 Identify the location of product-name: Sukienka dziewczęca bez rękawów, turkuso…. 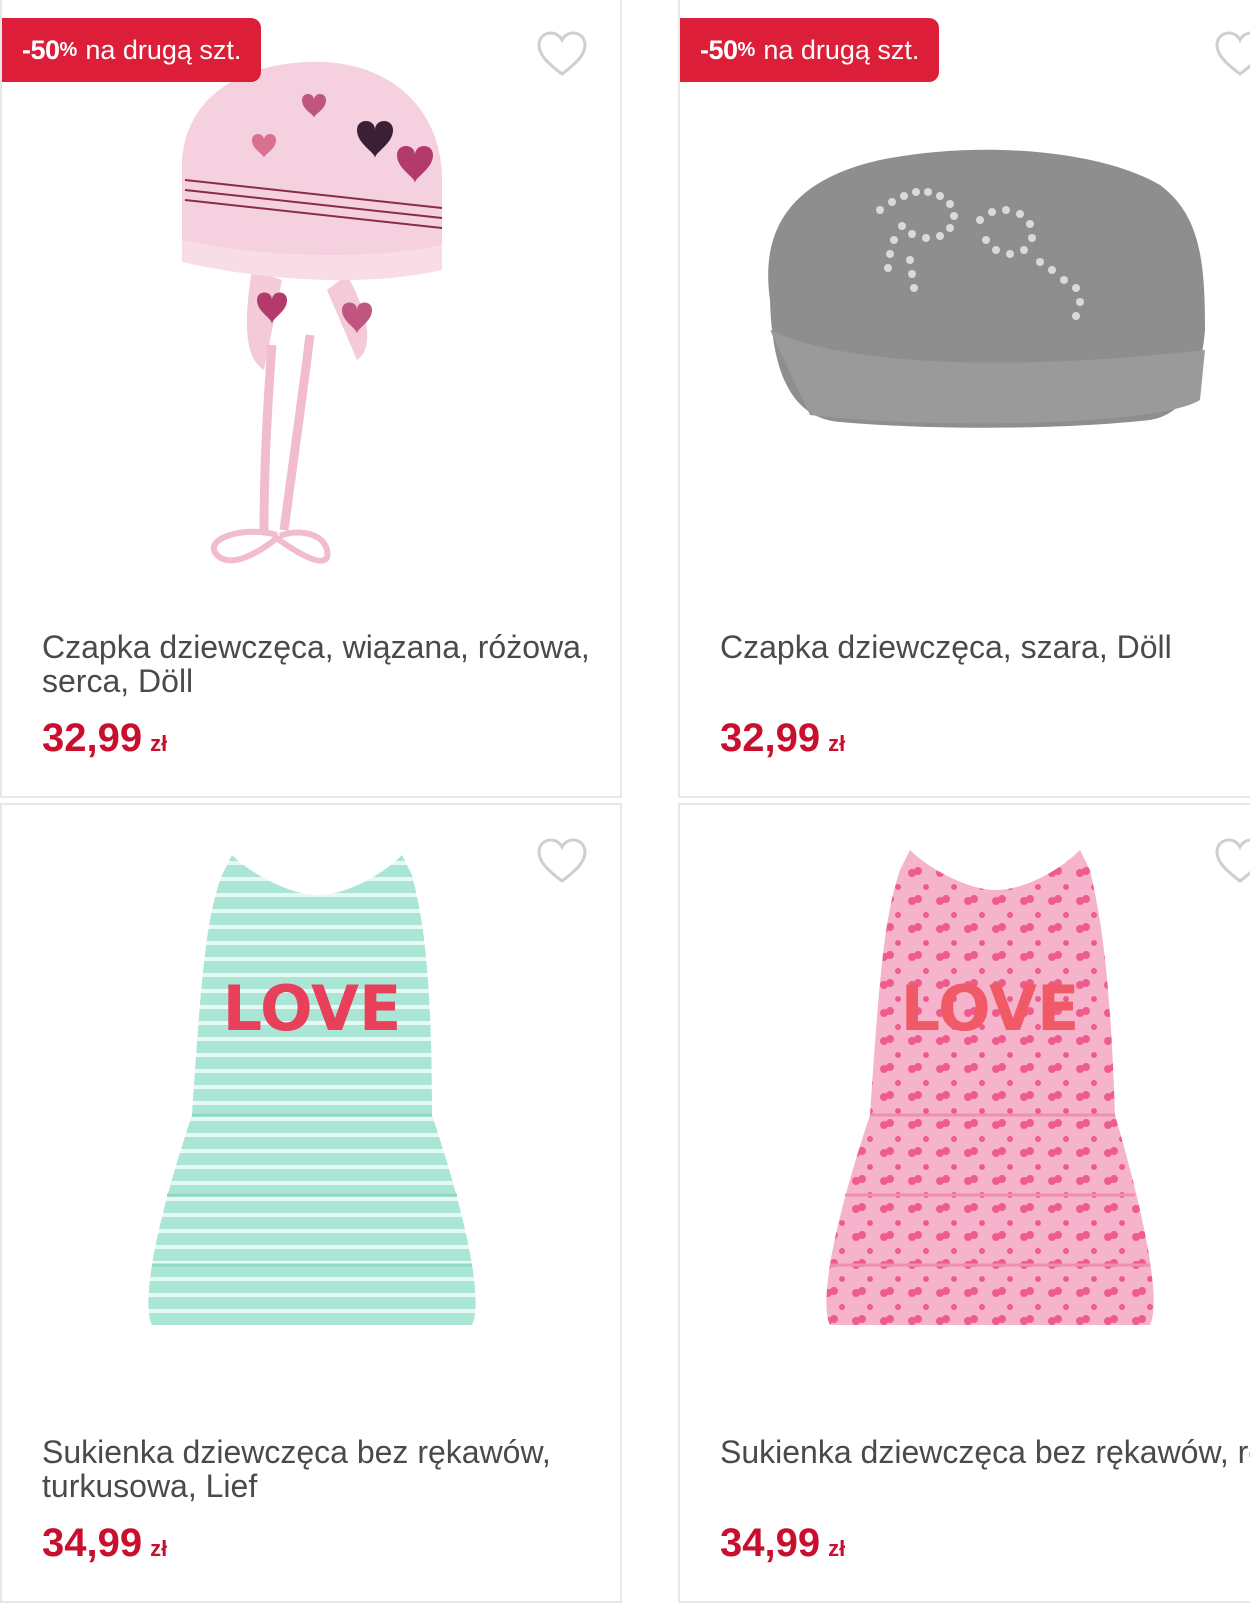
(322, 1469).